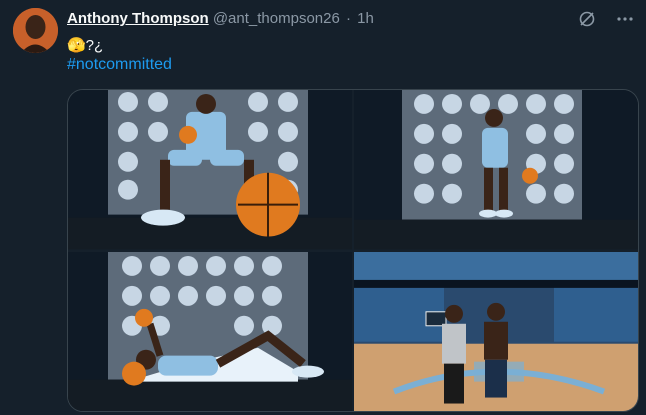 The width and height of the screenshot is (646, 415). I want to click on author-handle: @ant_thompson26, so click(276, 18).